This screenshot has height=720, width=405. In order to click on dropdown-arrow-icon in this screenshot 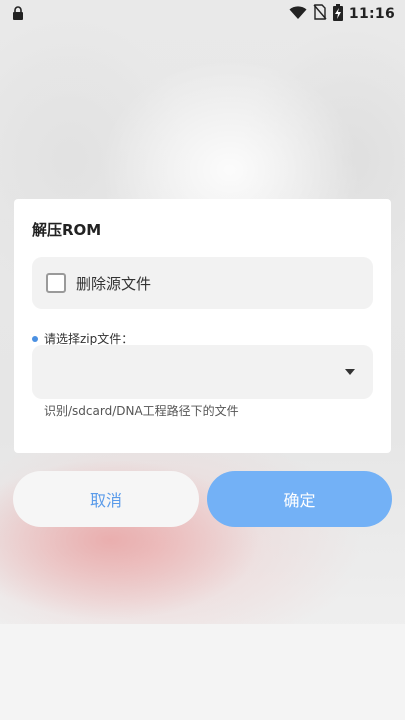, I will do `click(350, 372)`.